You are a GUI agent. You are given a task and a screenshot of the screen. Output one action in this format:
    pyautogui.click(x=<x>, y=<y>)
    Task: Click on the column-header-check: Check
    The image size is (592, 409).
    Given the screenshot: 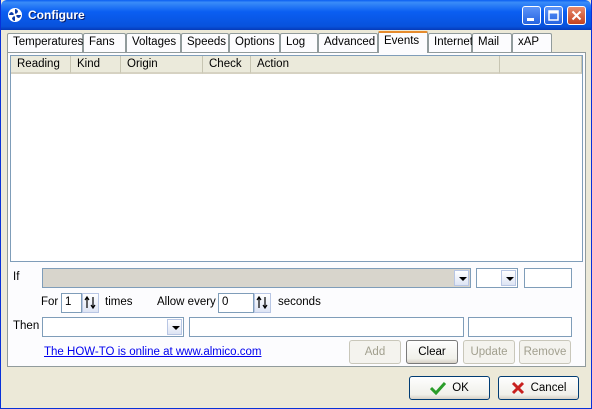 What is the action you would take?
    pyautogui.click(x=227, y=65)
    